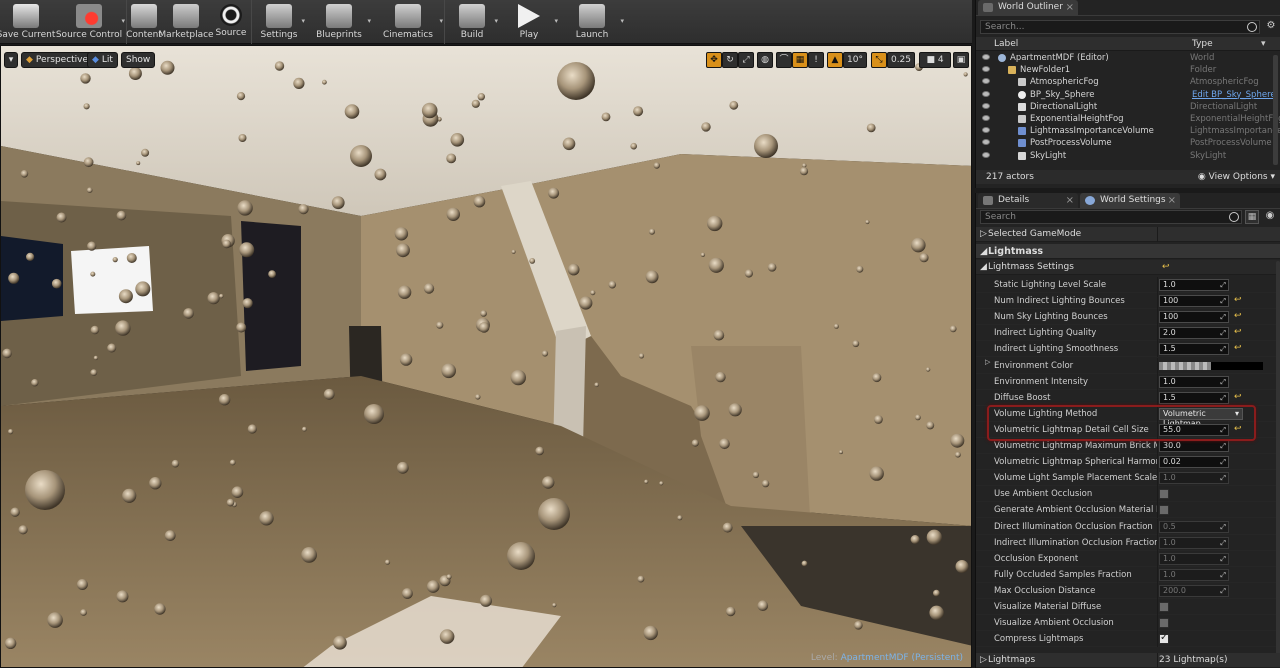 Image resolution: width=1280 pixels, height=668 pixels. I want to click on build-button: Build ▾, so click(472, 22).